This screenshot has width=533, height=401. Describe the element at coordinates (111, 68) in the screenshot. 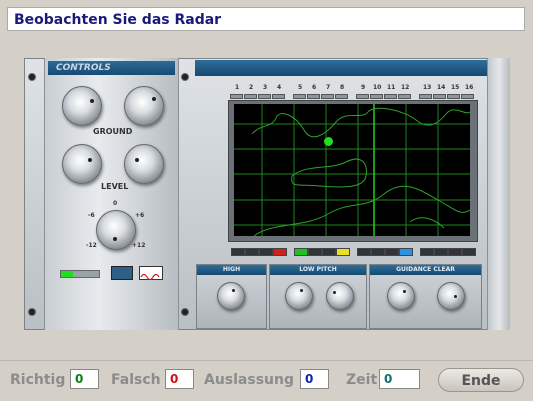

I see `controls-title: CONTROLS` at that location.